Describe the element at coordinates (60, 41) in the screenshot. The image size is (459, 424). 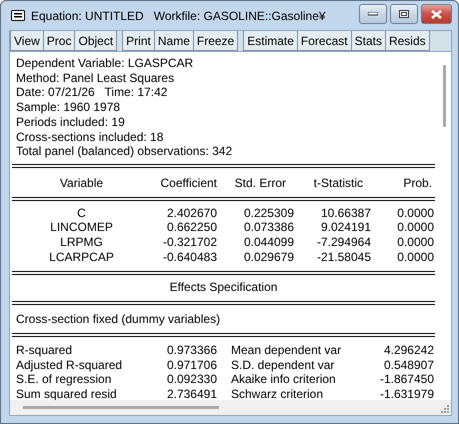
I see `toolbar-button: Proc` at that location.